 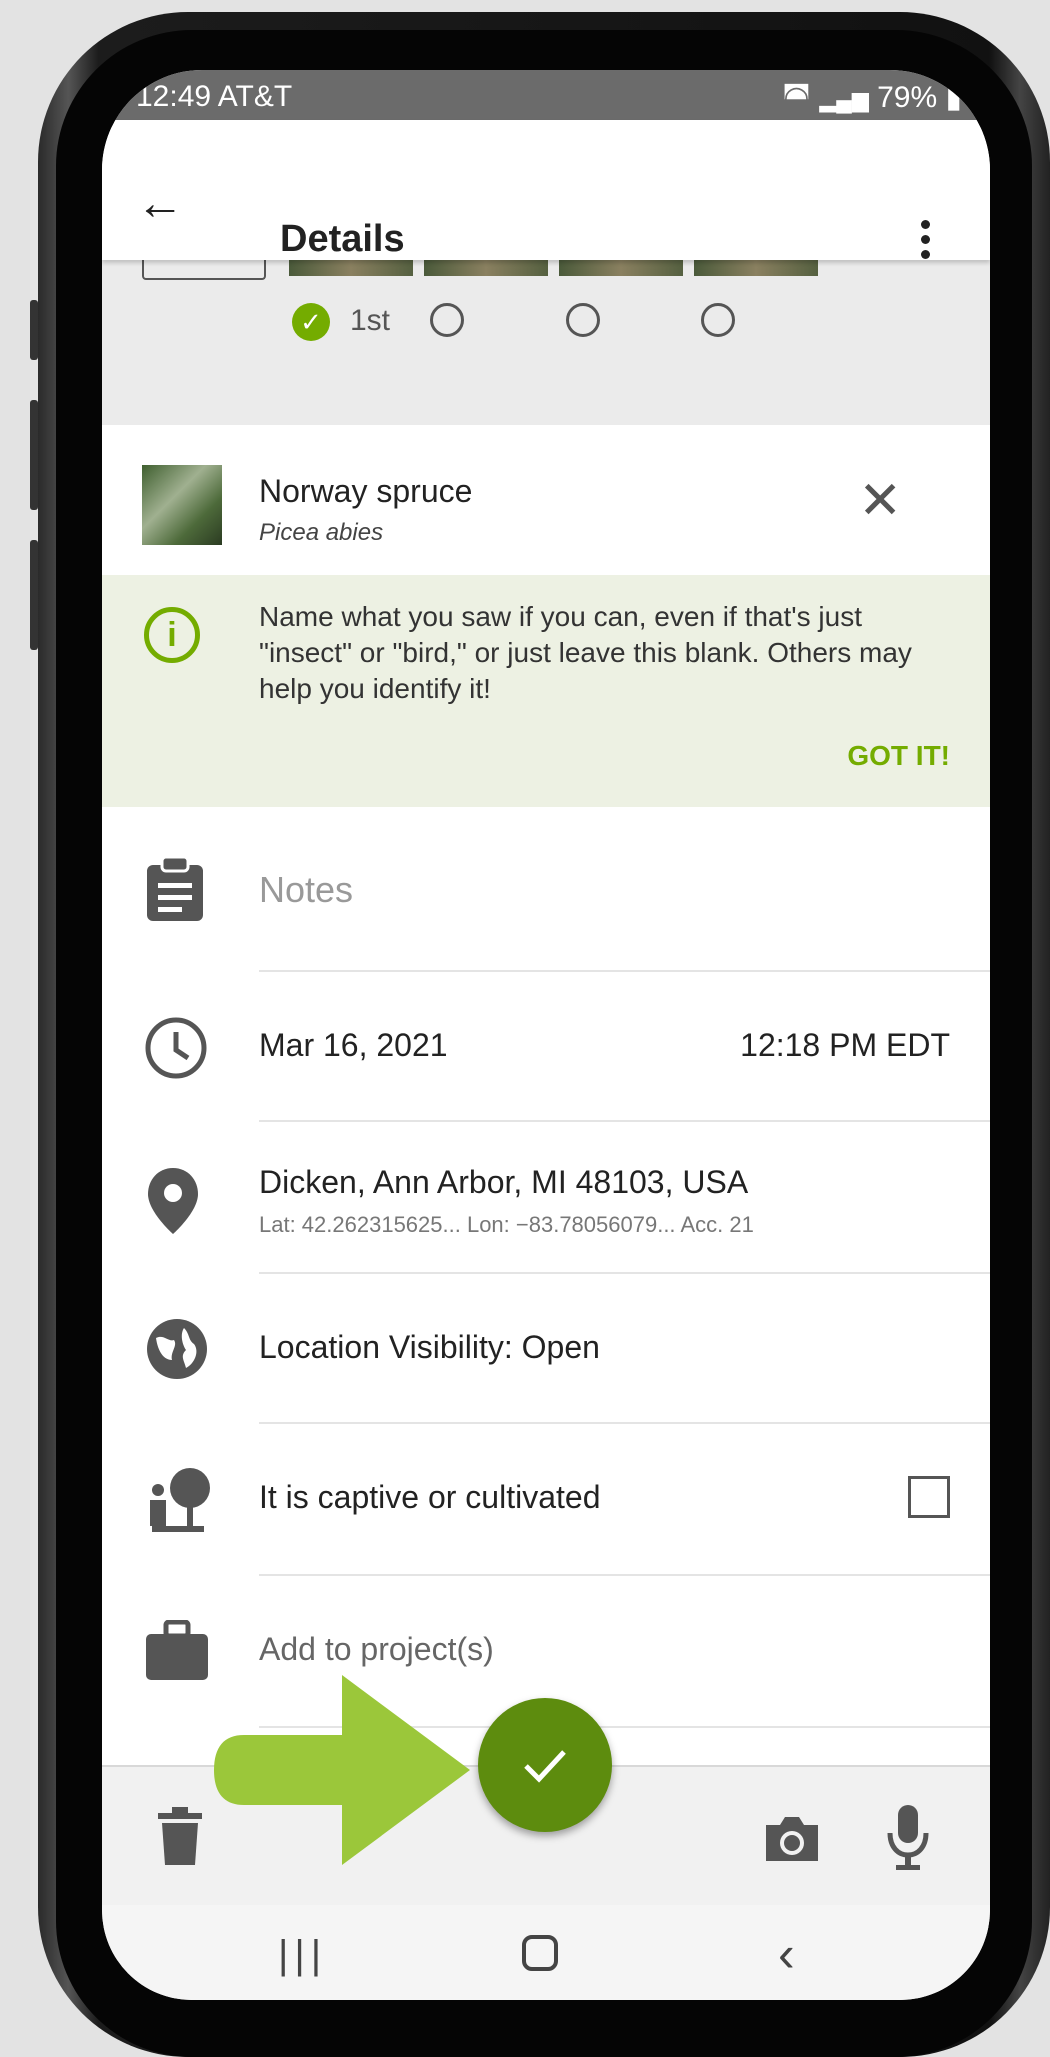 I want to click on page-title: Details, so click(x=342, y=239).